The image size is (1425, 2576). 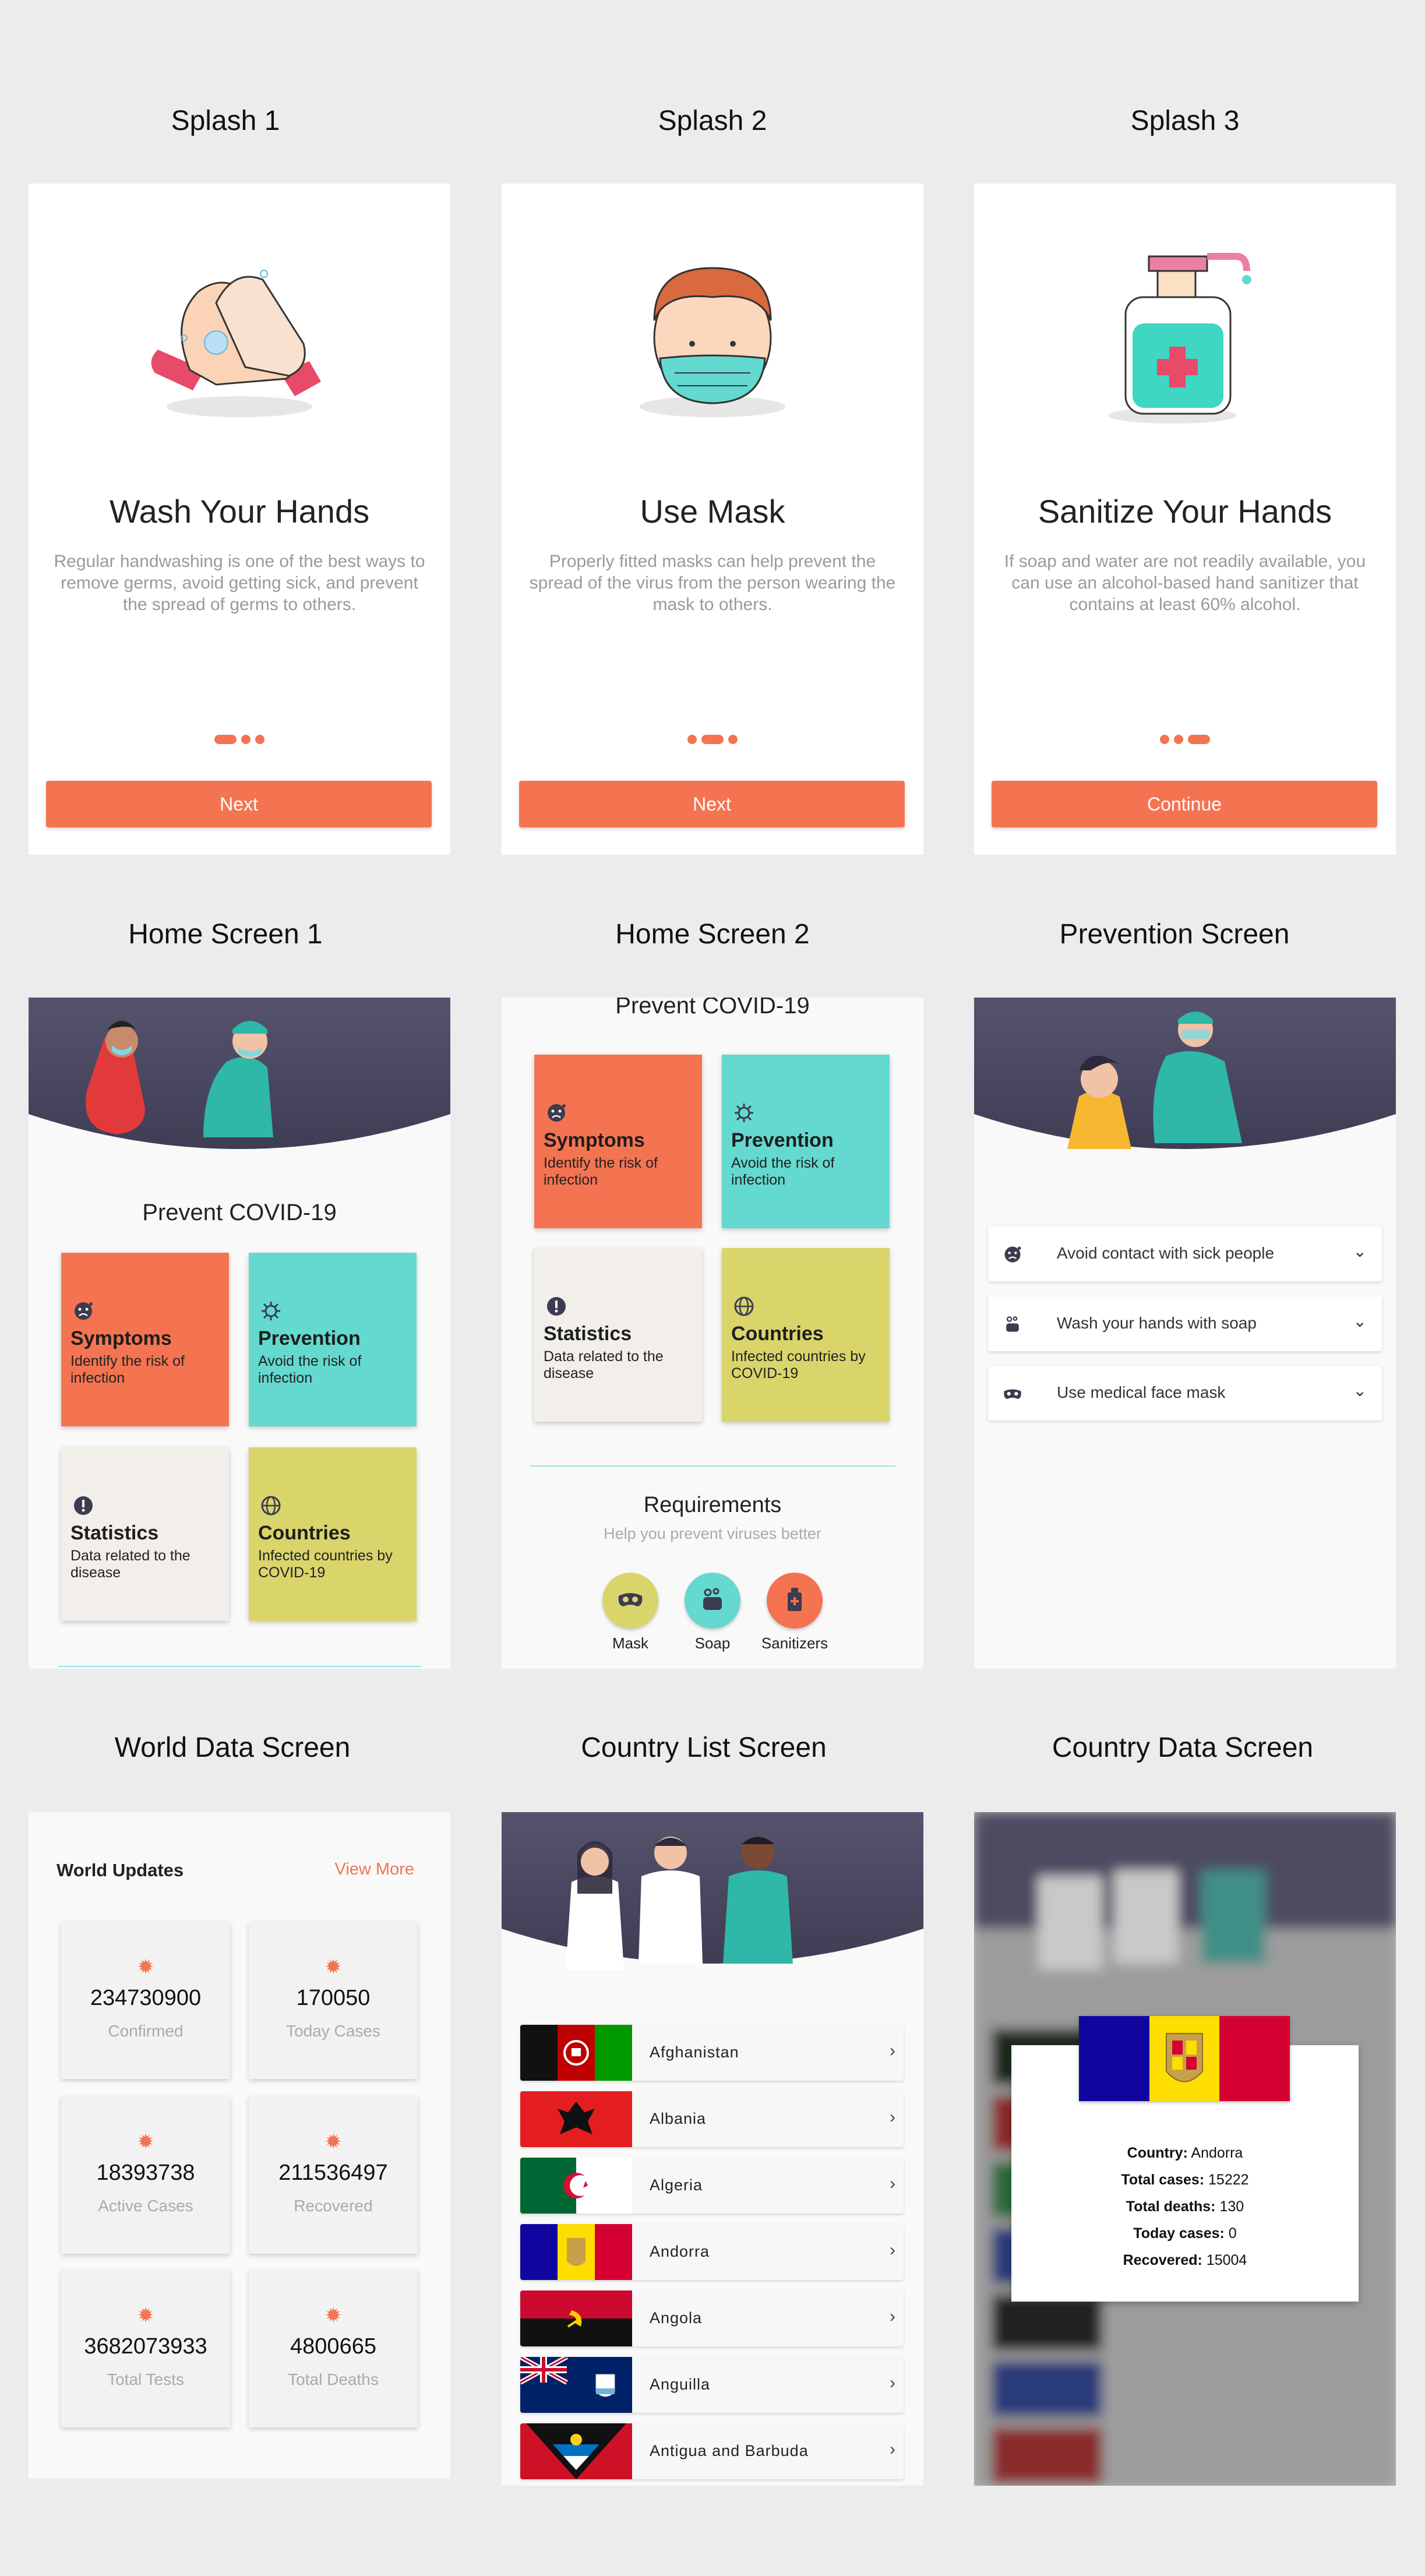 What do you see at coordinates (712, 1505) in the screenshot?
I see `requirements-title: Requirements` at bounding box center [712, 1505].